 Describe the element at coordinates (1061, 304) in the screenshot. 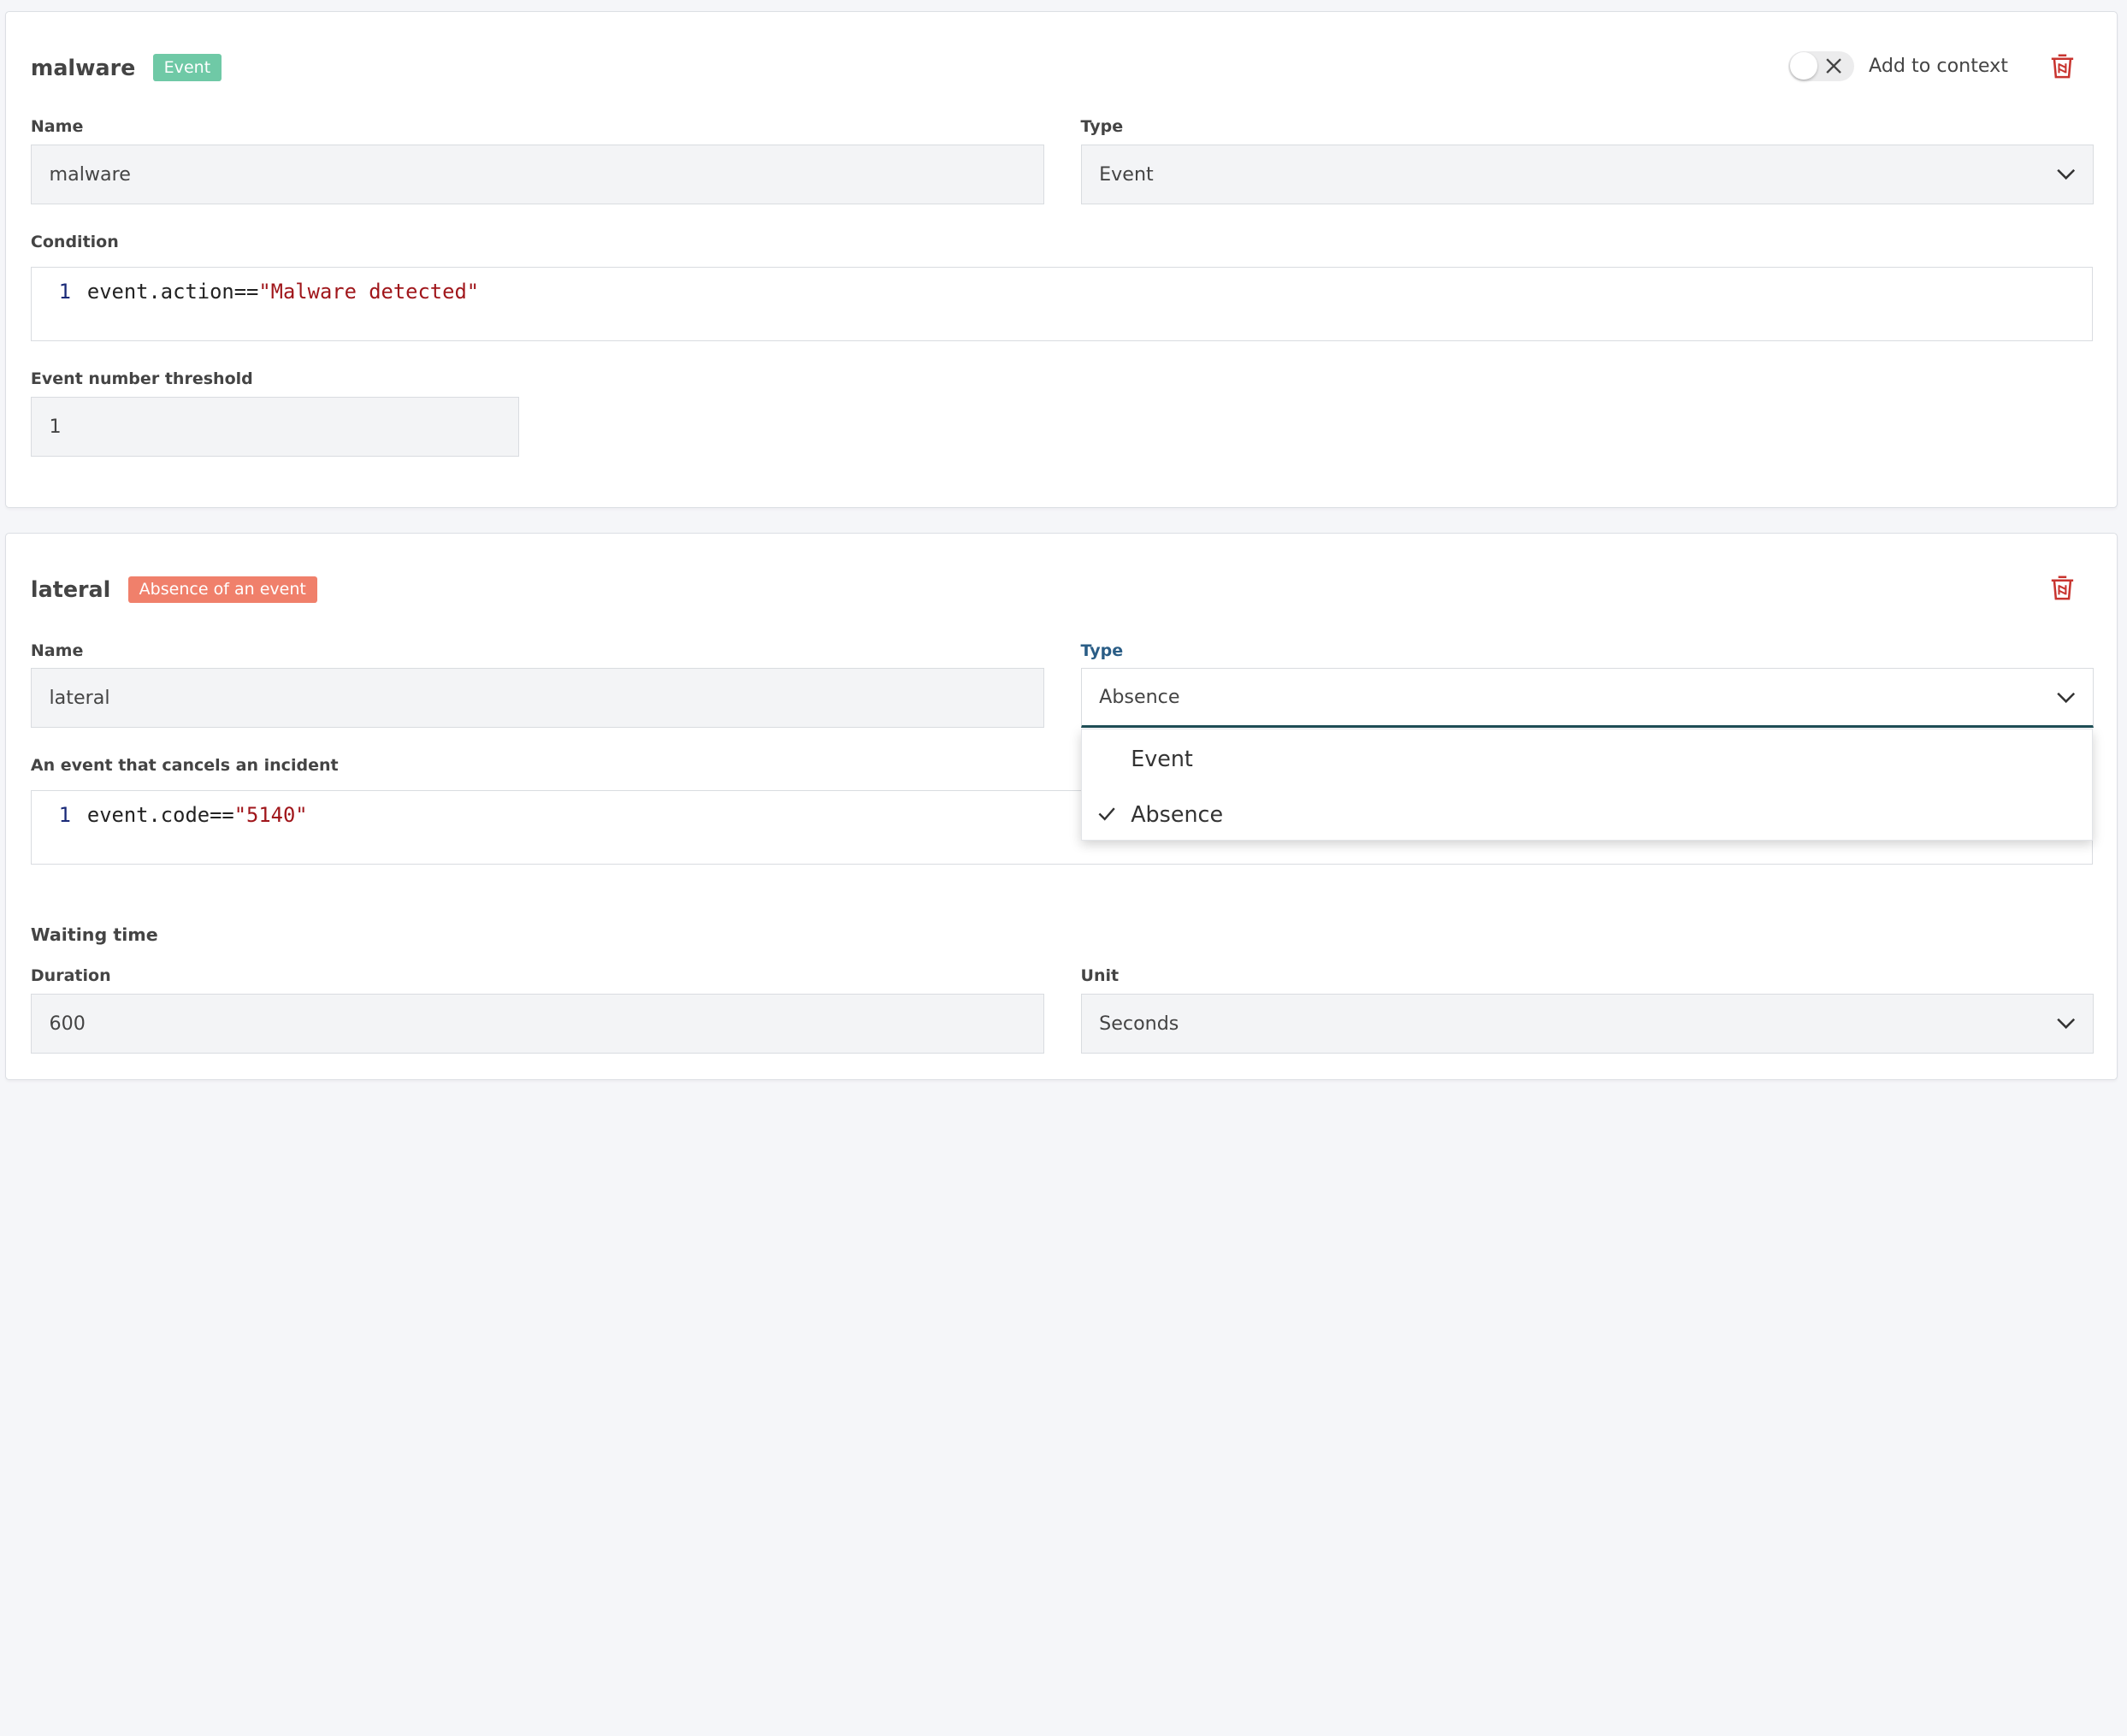

I see `condition-code-editor: 1 event.action=="Malware detected"` at that location.